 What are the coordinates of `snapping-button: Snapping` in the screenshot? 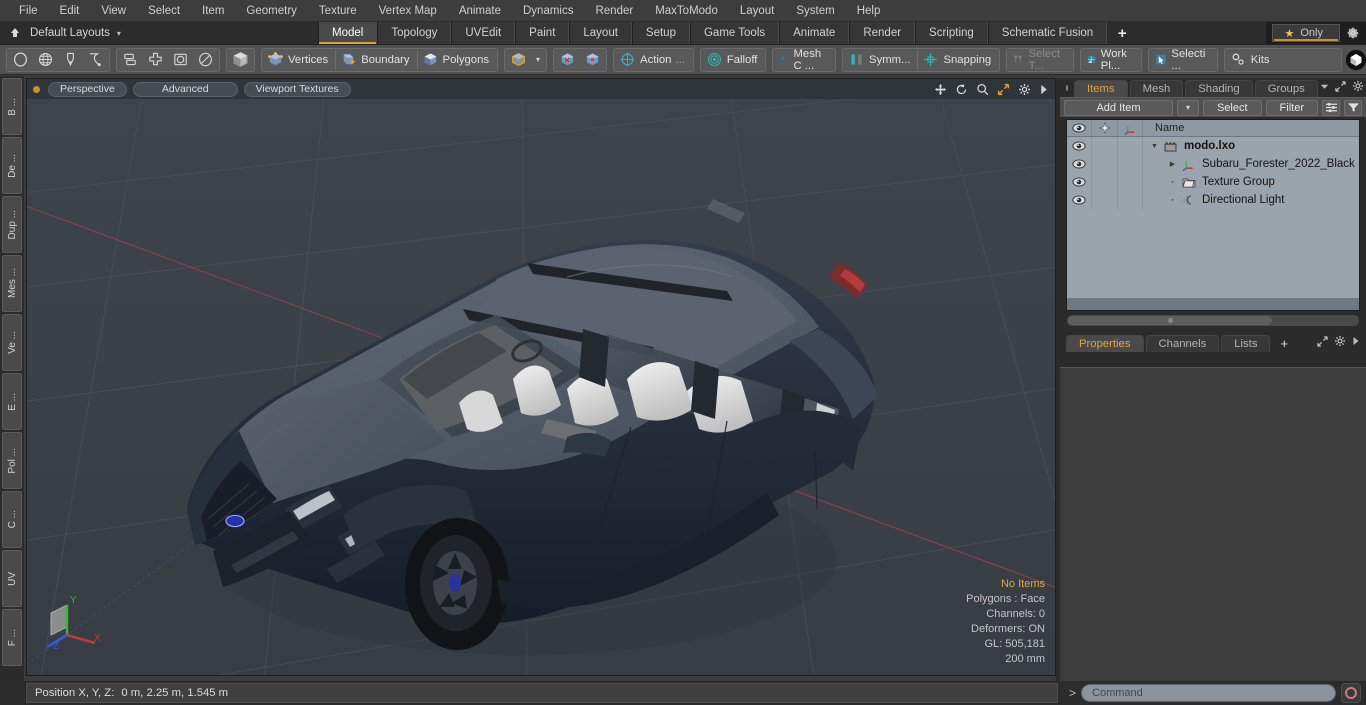 It's located at (958, 60).